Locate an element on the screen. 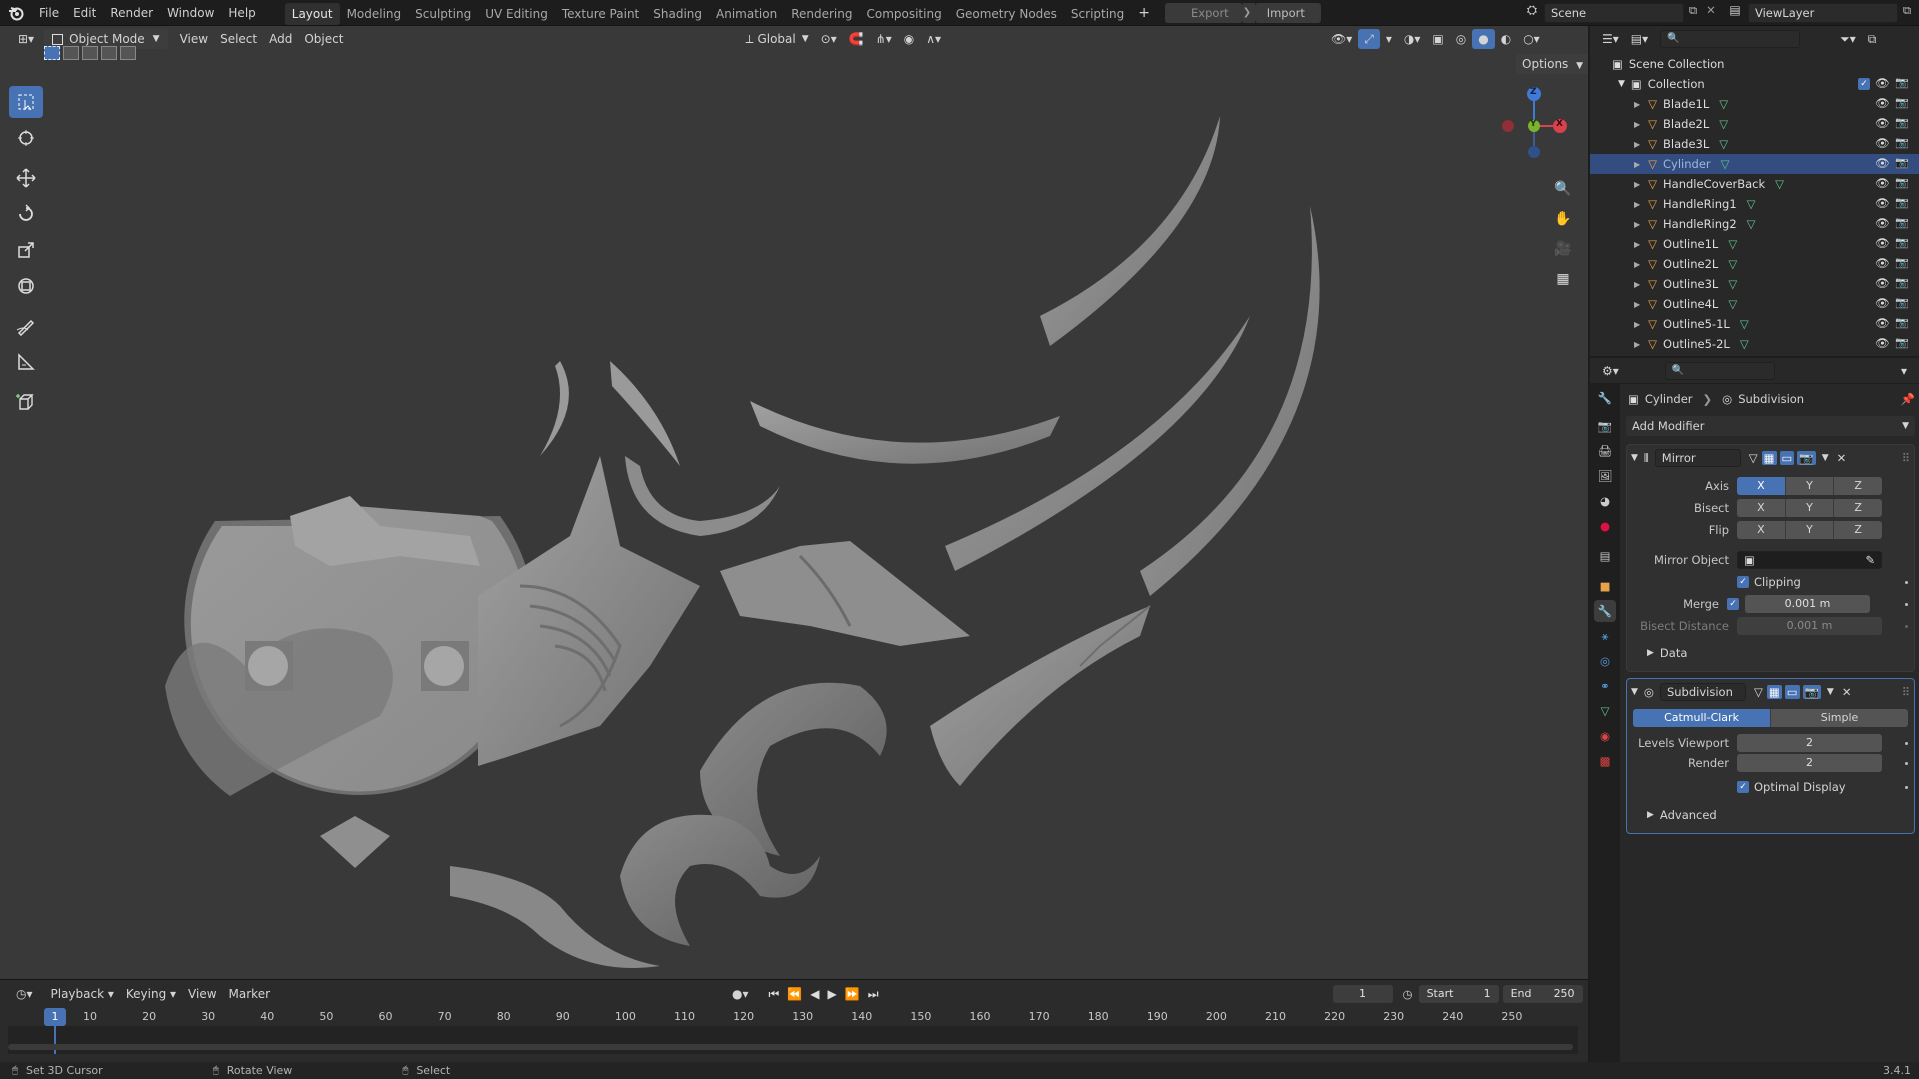  outliner-item-outline4l: ▶ ▽ Outline4L ▽ 👁 📷 is located at coordinates (1754, 304).